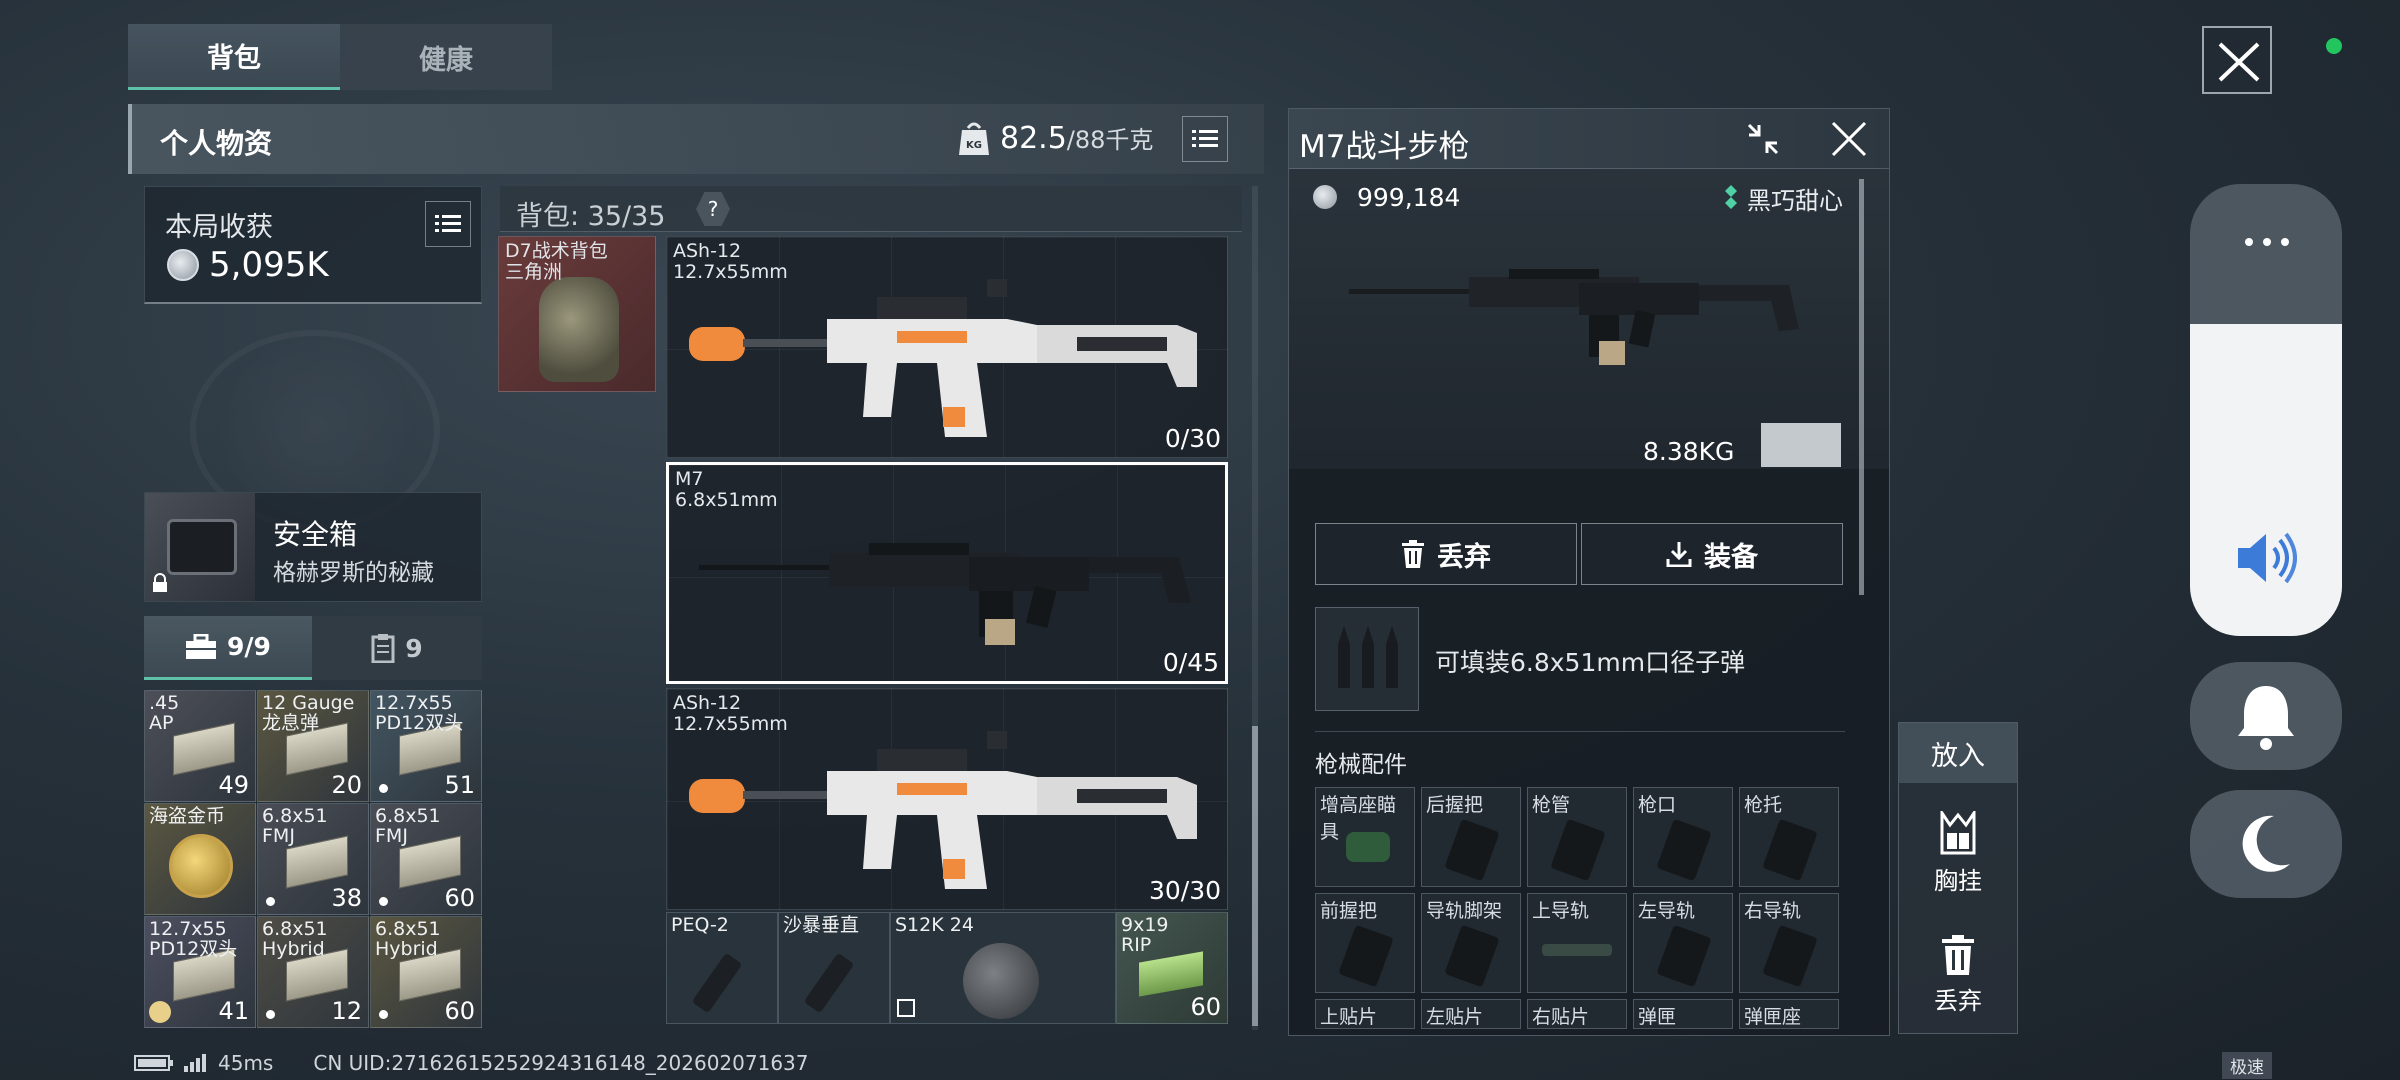 The width and height of the screenshot is (2400, 1080). What do you see at coordinates (1849, 139) in the screenshot?
I see `detail-close-button` at bounding box center [1849, 139].